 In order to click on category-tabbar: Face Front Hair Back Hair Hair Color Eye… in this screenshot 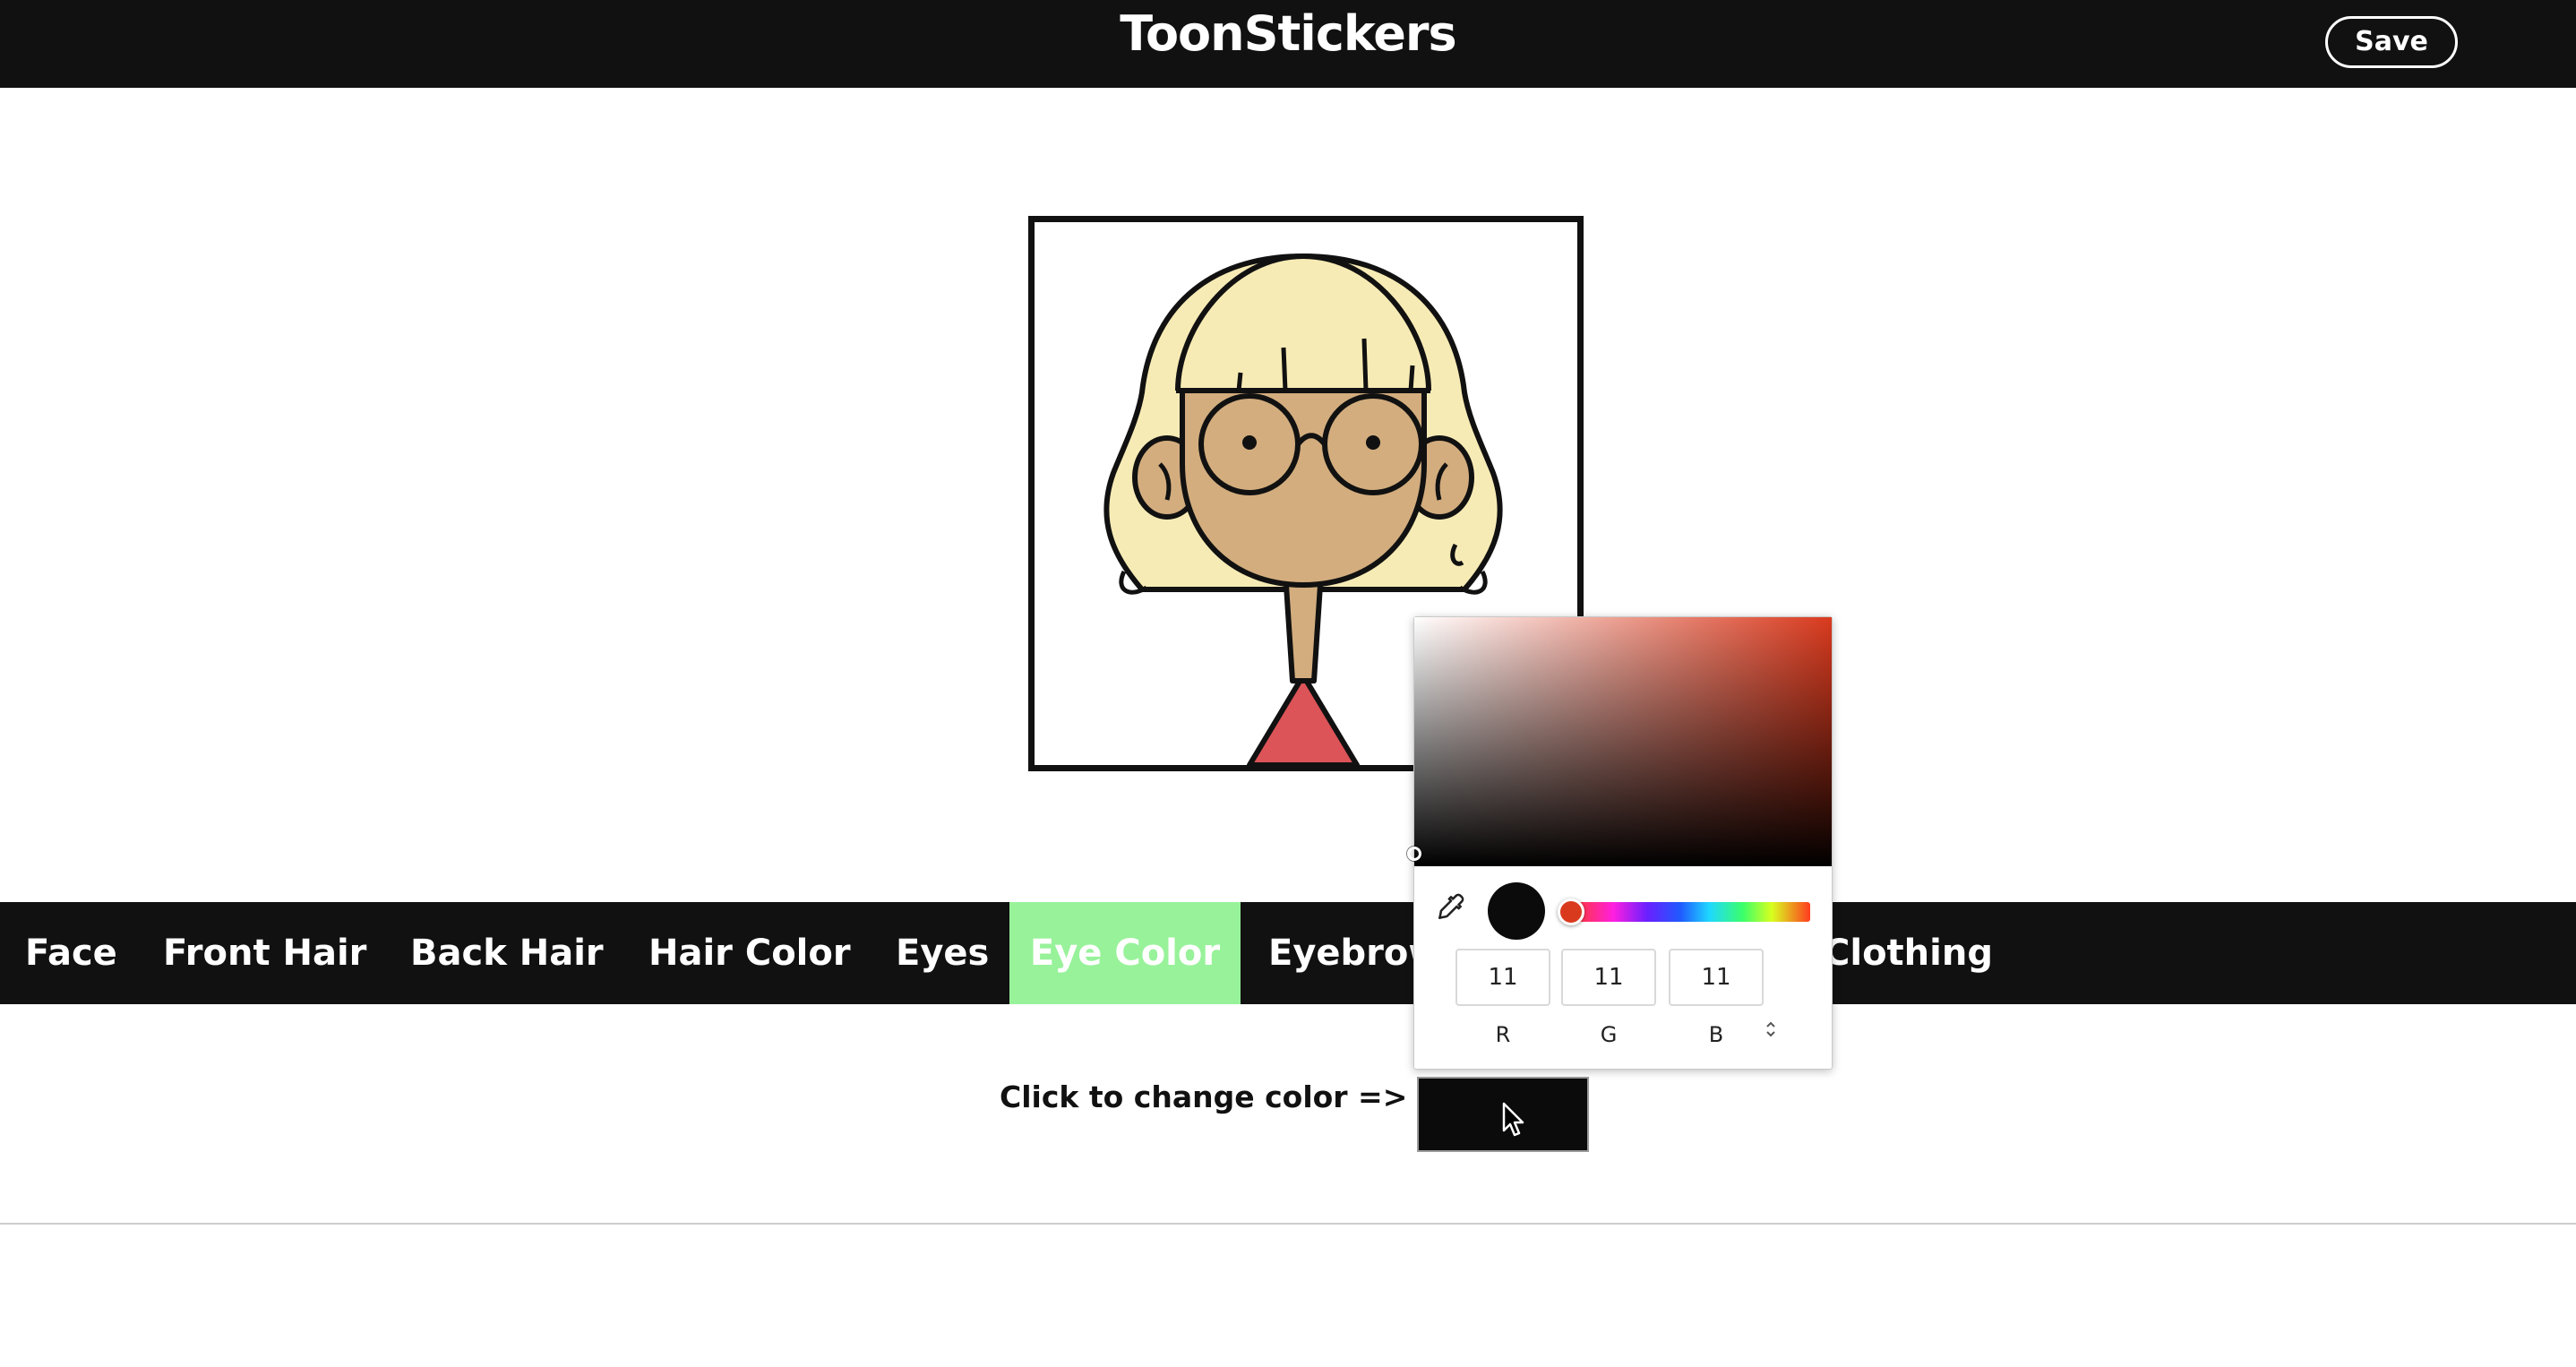, I will do `click(1288, 953)`.